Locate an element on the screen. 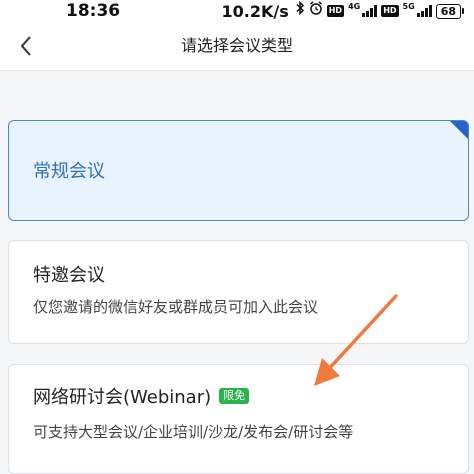  hd-badge-2: HD is located at coordinates (390, 11).